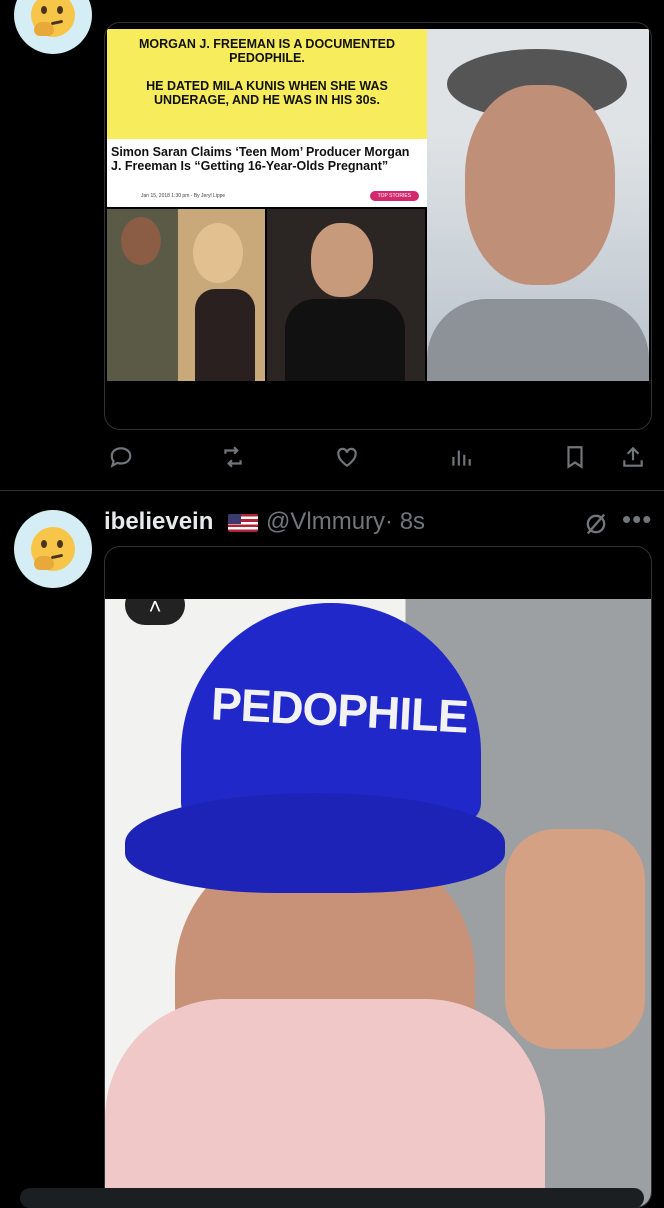 The height and width of the screenshot is (1208, 664). Describe the element at coordinates (575, 457) in the screenshot. I see `bookmark-icon` at that location.